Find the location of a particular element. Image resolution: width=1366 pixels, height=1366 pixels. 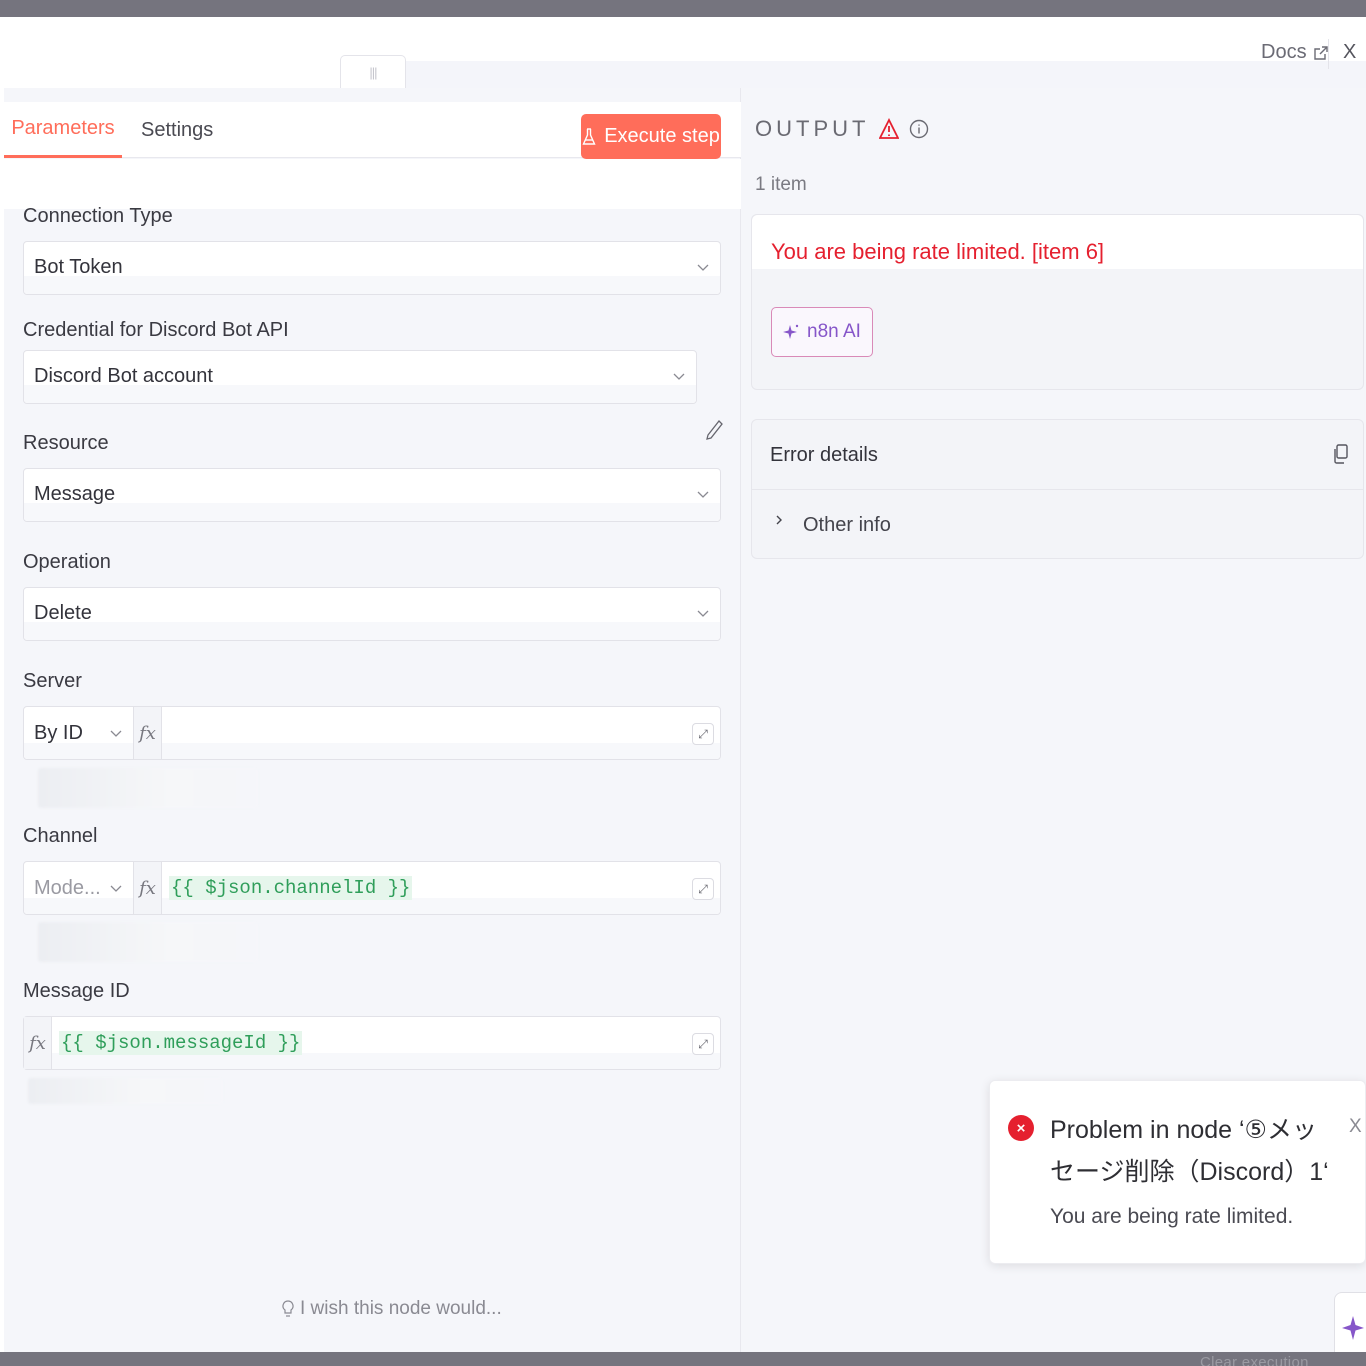

drag-handle: ||| is located at coordinates (373, 72).